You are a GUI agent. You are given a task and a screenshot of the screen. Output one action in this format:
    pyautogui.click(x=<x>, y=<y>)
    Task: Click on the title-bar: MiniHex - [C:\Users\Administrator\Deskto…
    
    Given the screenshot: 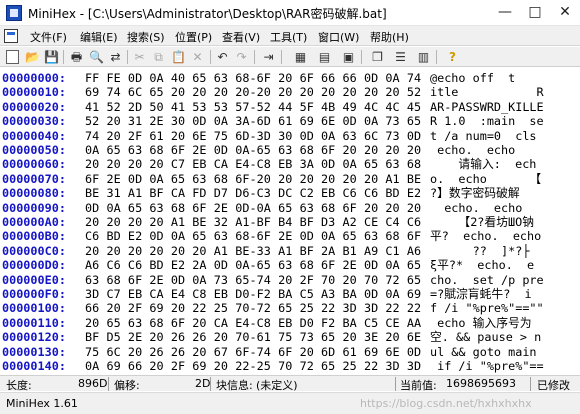 What is the action you would take?
    pyautogui.click(x=290, y=13)
    